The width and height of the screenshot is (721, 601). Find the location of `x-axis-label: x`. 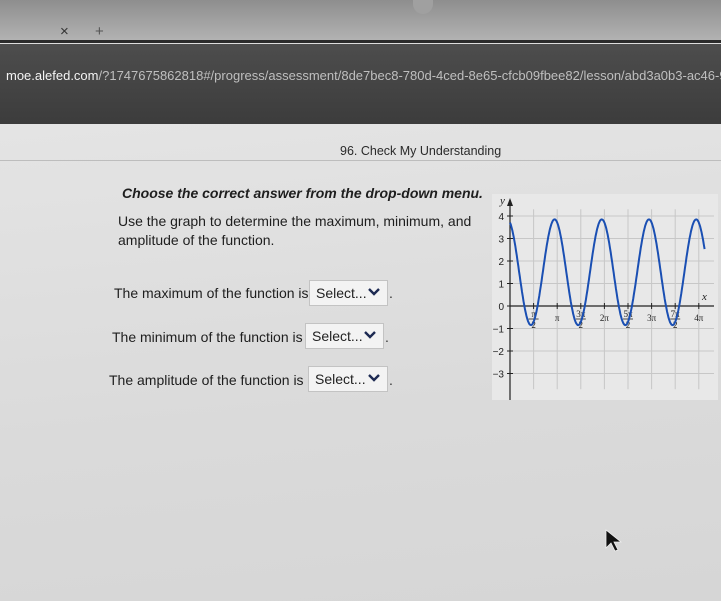

x-axis-label: x is located at coordinates (704, 297).